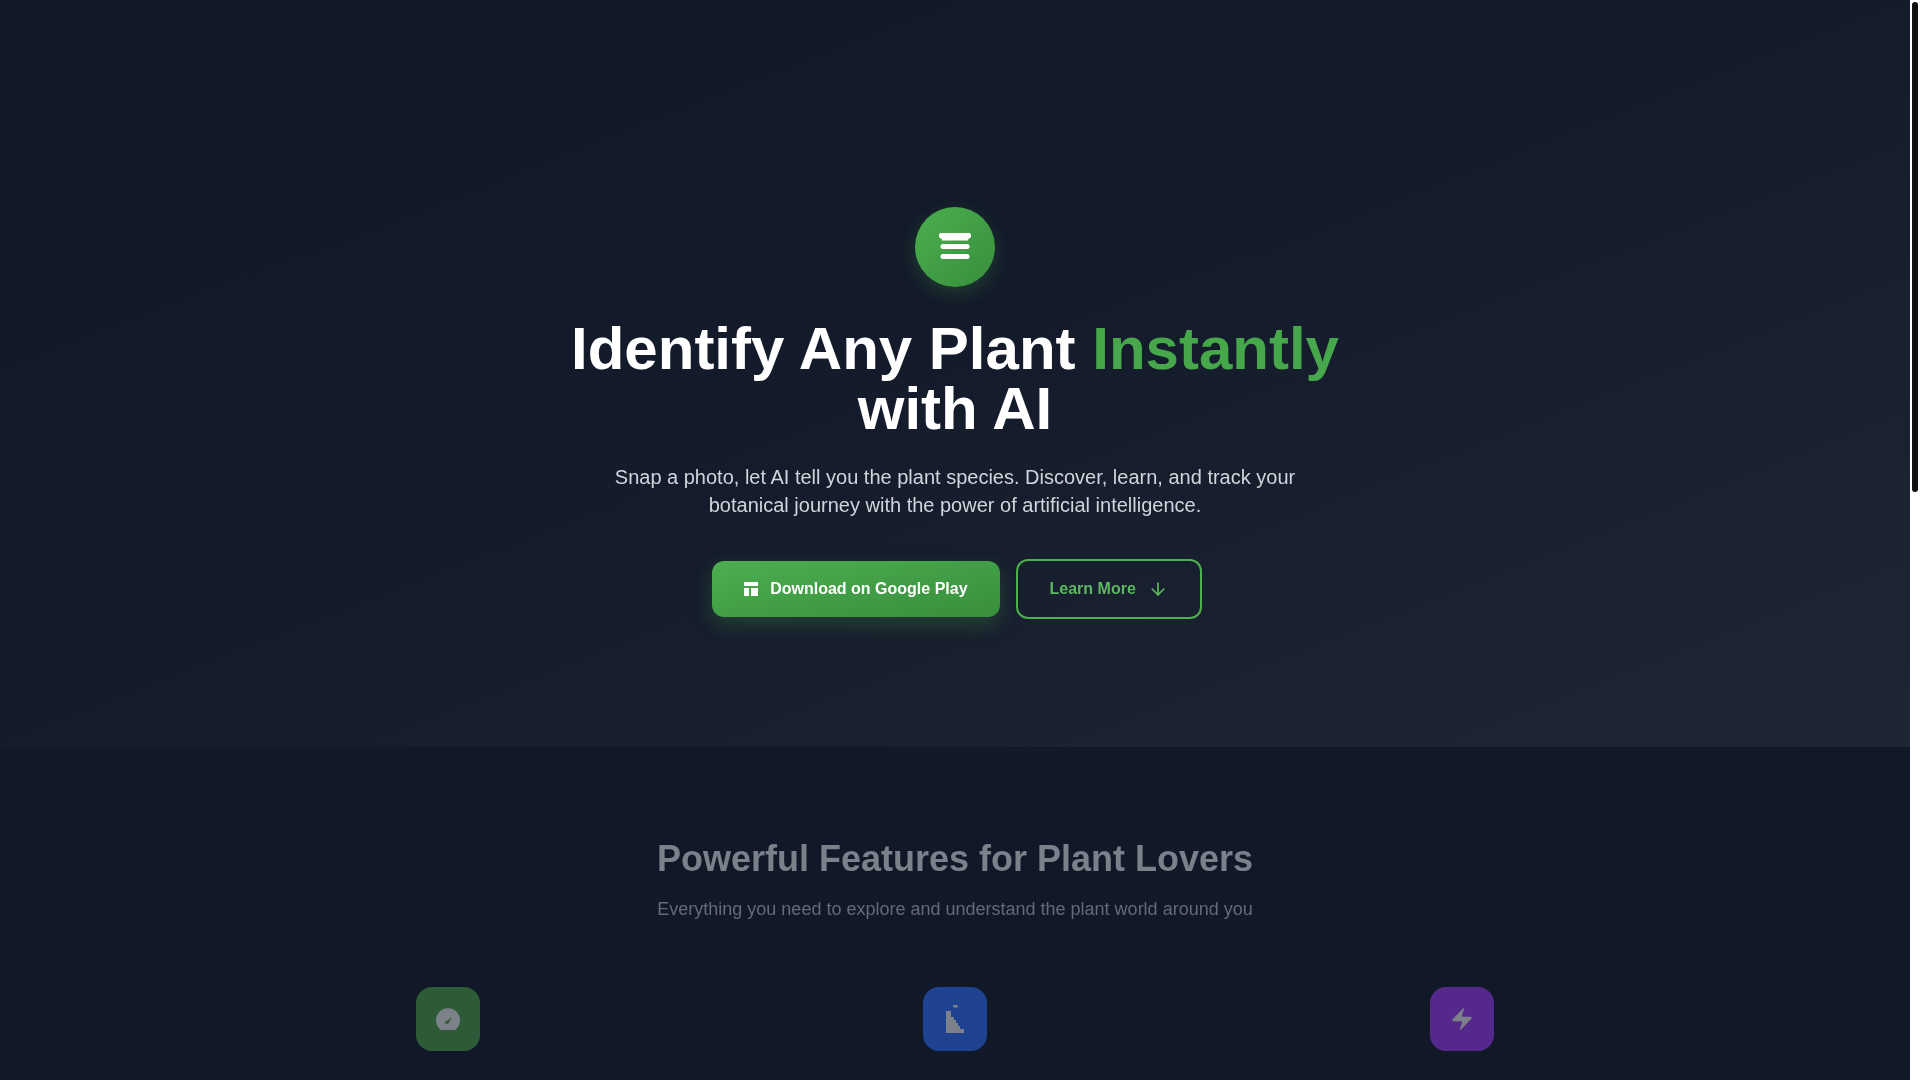 This screenshot has height=1080, width=1920. Describe the element at coordinates (1108, 589) in the screenshot. I see `learn-more-button: Learn More` at that location.